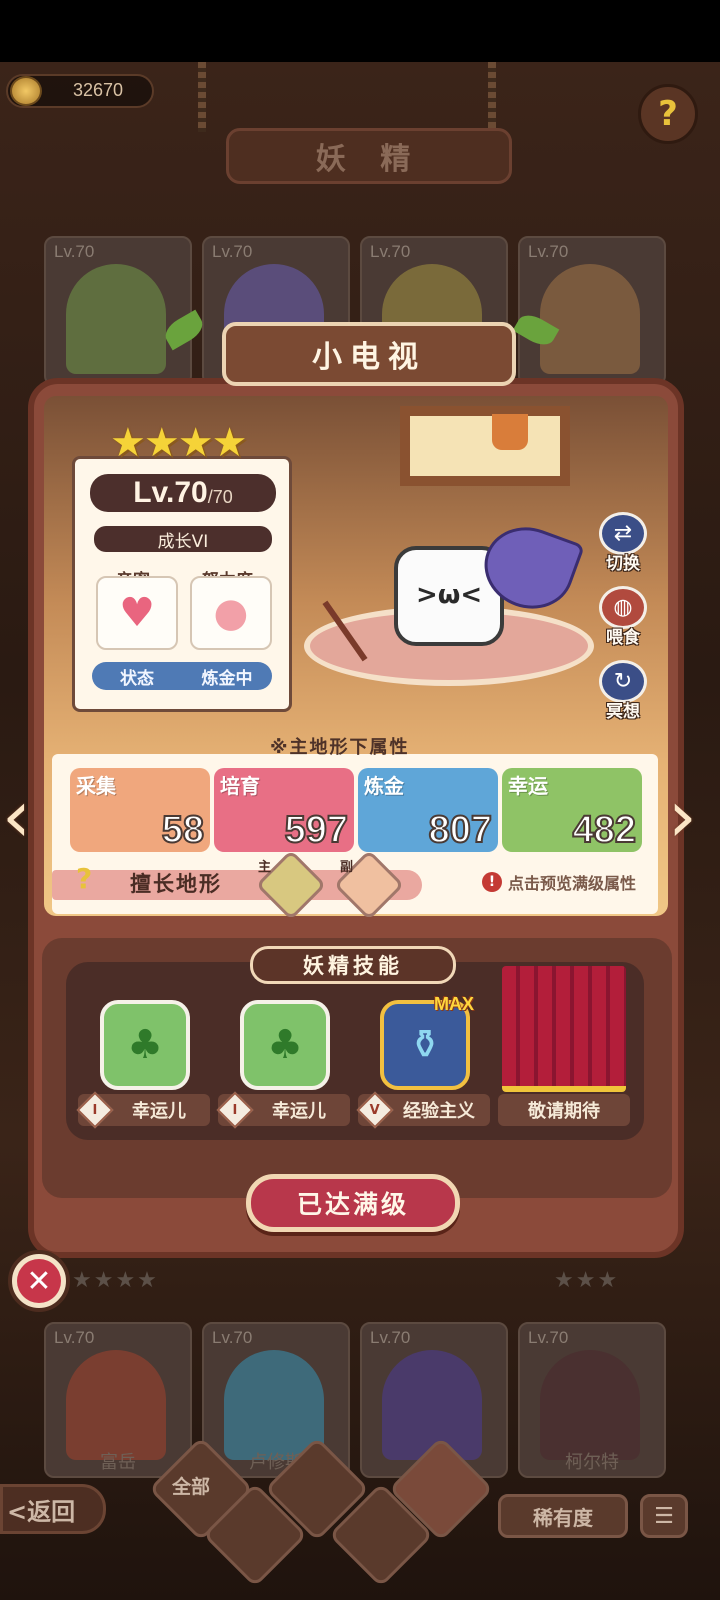 The width and height of the screenshot is (720, 1600). I want to click on close-icon: ✕, so click(39, 1281).